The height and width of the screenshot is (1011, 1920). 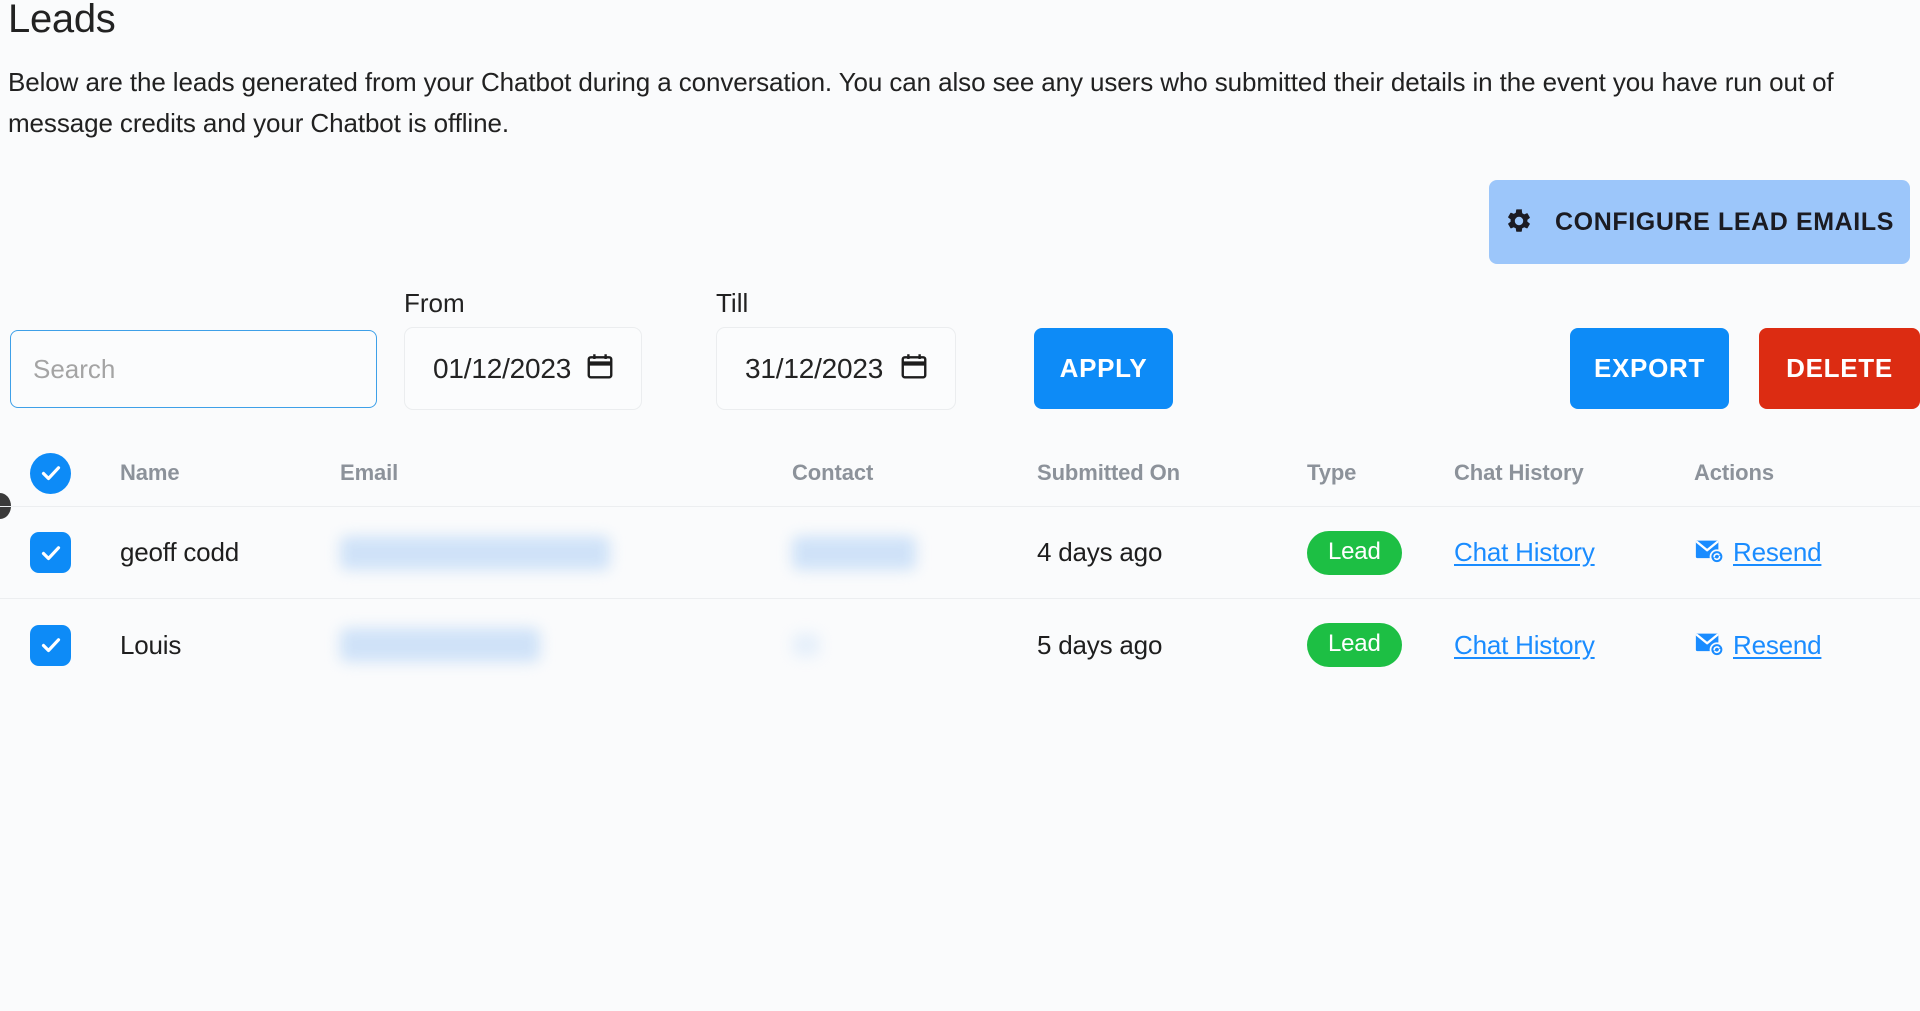 I want to click on till-date-field: 31/12/2023, so click(x=836, y=368).